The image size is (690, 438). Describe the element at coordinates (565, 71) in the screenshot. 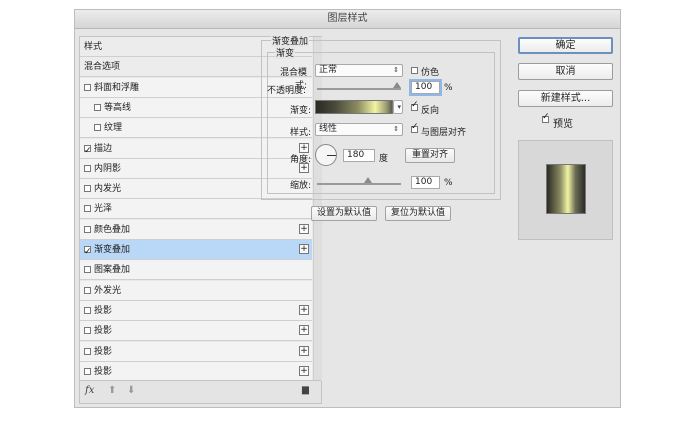

I see `cancel-button: 取消` at that location.